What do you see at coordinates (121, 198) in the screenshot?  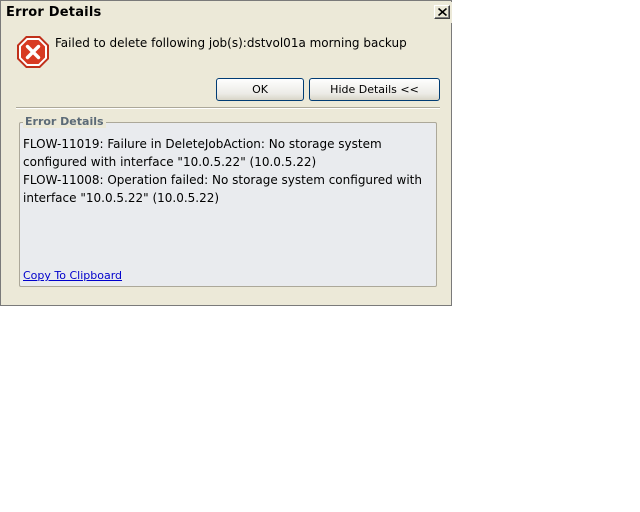 I see `error-detail-line: interface "10.0.5.22" (10.0.5.22)` at bounding box center [121, 198].